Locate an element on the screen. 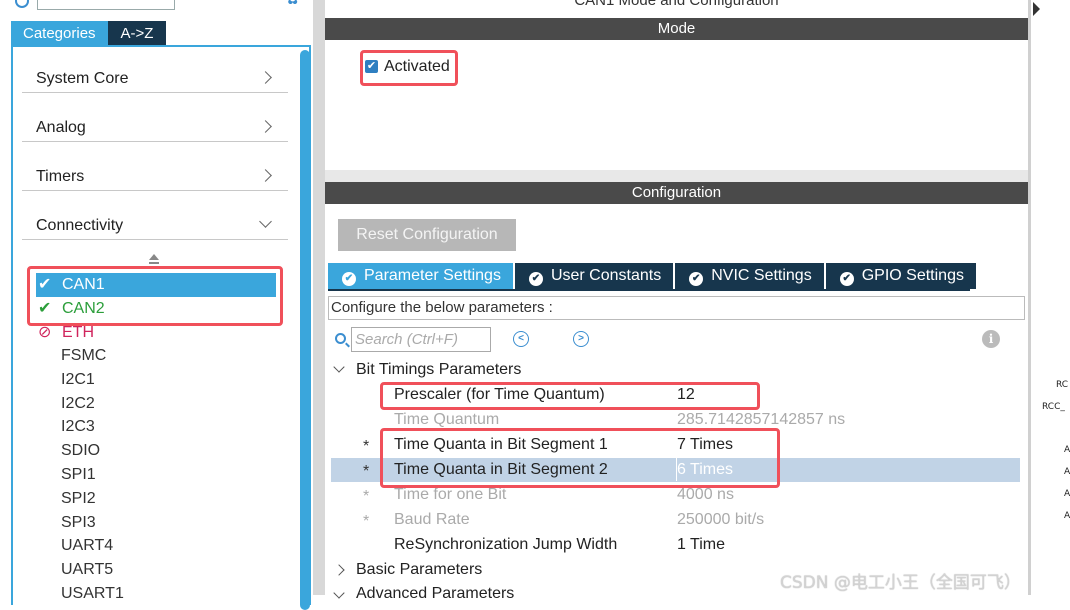  peripheral-item: UART5 is located at coordinates (87, 570).